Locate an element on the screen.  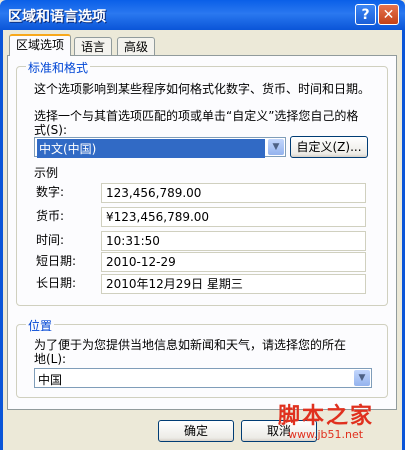
help-icon: ? is located at coordinates (365, 14).